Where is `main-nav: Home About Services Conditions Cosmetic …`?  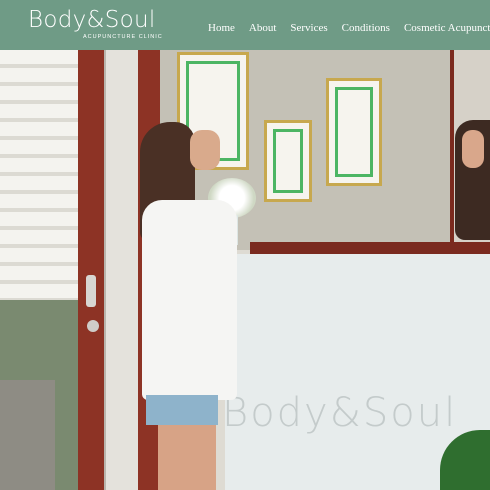
main-nav: Home About Services Conditions Cosmetic … is located at coordinates (349, 27).